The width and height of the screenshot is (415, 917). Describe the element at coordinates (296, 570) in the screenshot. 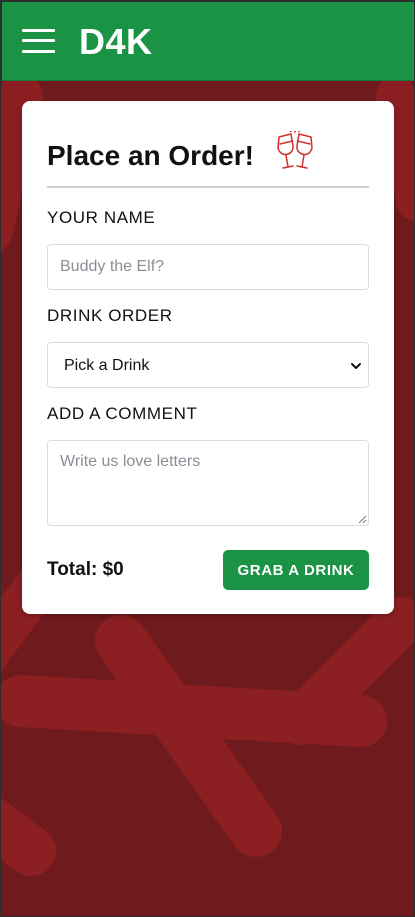

I see `grab-a-drink-button: GRAB A DRINK` at that location.